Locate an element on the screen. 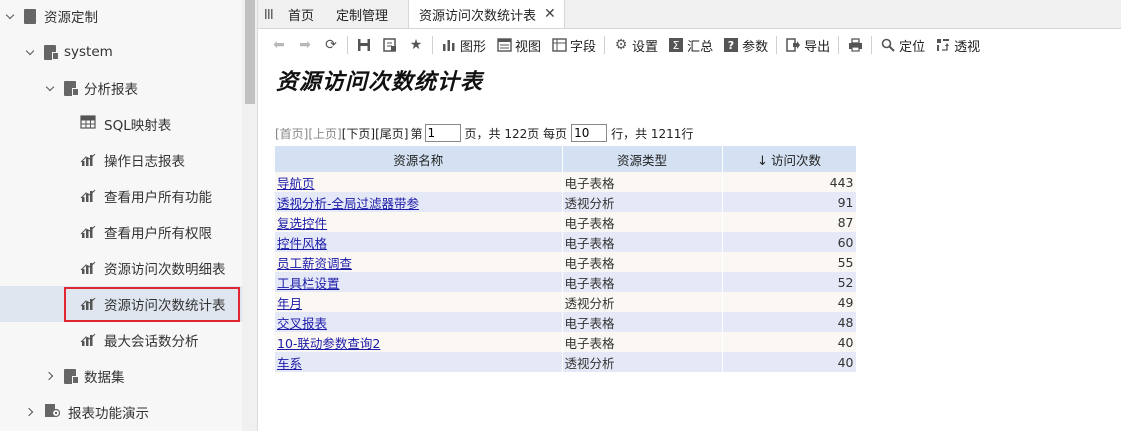 This screenshot has height=431, width=1121. save-as-button is located at coordinates (390, 45).